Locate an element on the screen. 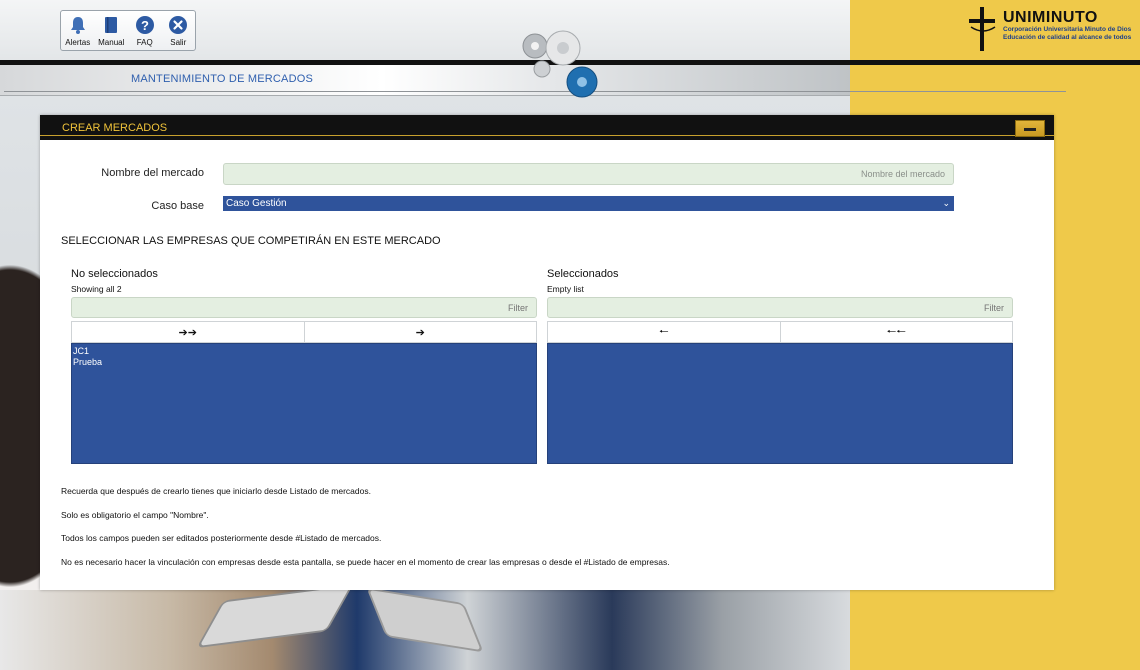 This screenshot has width=1140, height=670. manual-button: Manual is located at coordinates (111, 30).